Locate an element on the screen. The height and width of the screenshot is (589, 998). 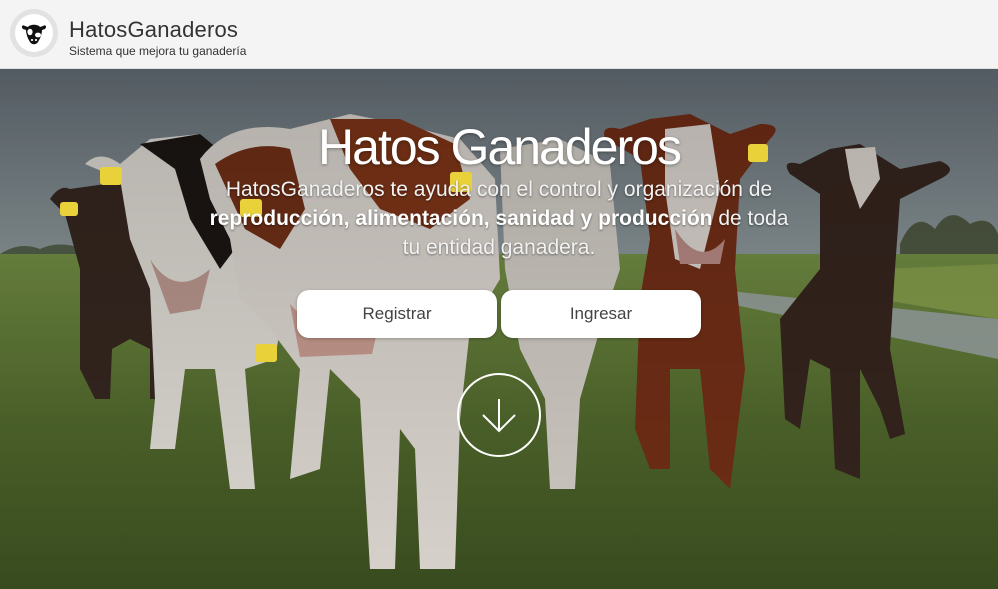
brand-subtitle: Sistema que mejora tu ganadería is located at coordinates (158, 51).